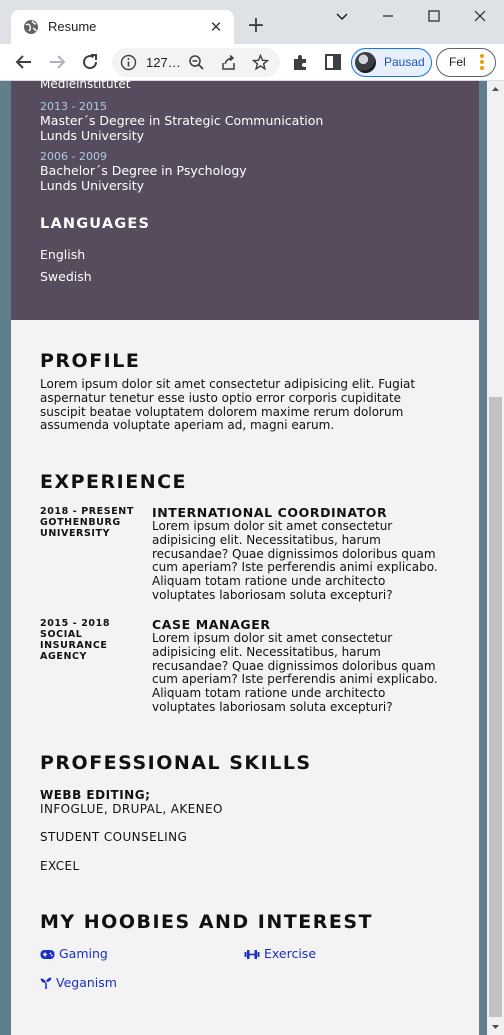 The image size is (504, 1035). What do you see at coordinates (256, 26) in the screenshot?
I see `new-tab-button: +` at bounding box center [256, 26].